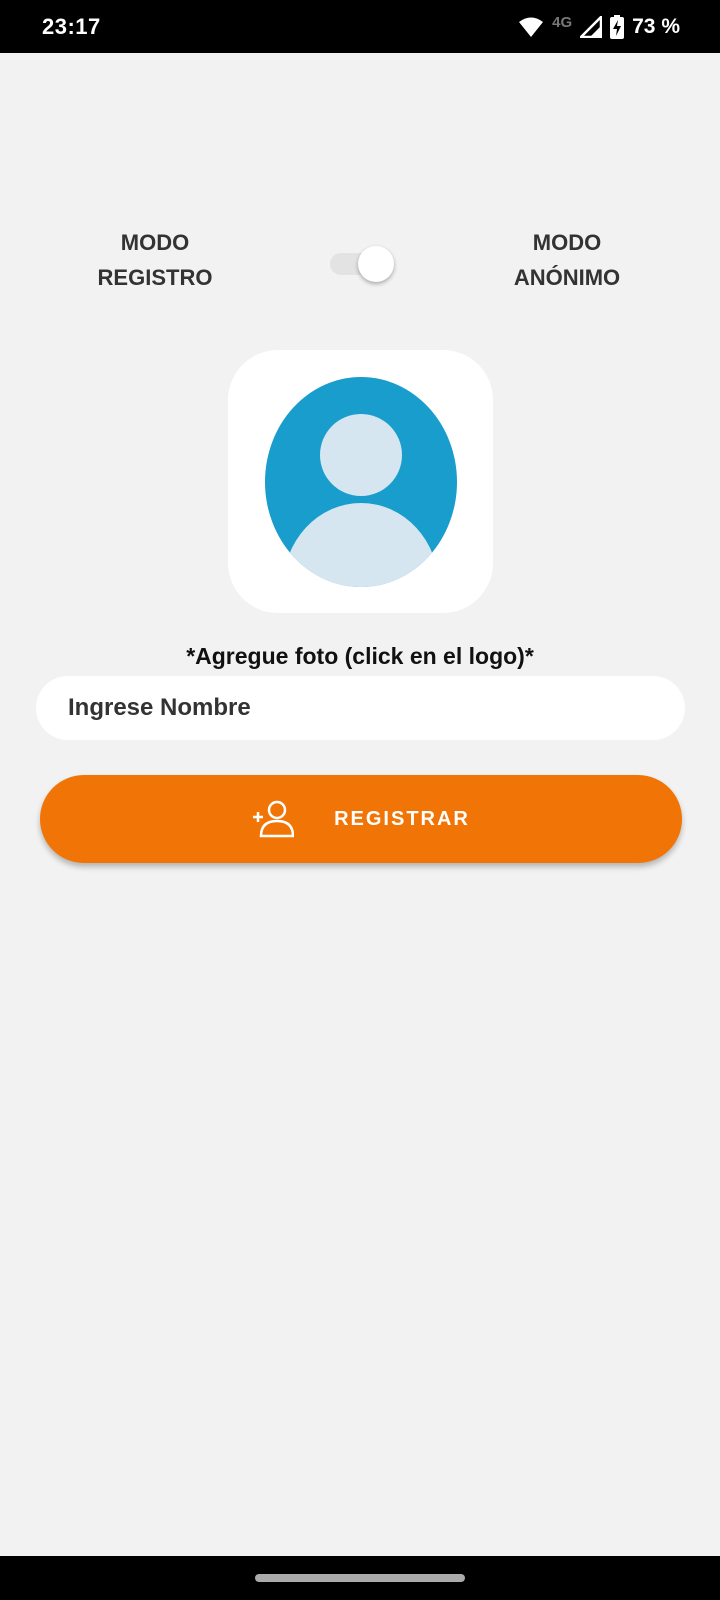 The width and height of the screenshot is (720, 1600). What do you see at coordinates (656, 26) in the screenshot?
I see `battery-percentage: 73 %` at bounding box center [656, 26].